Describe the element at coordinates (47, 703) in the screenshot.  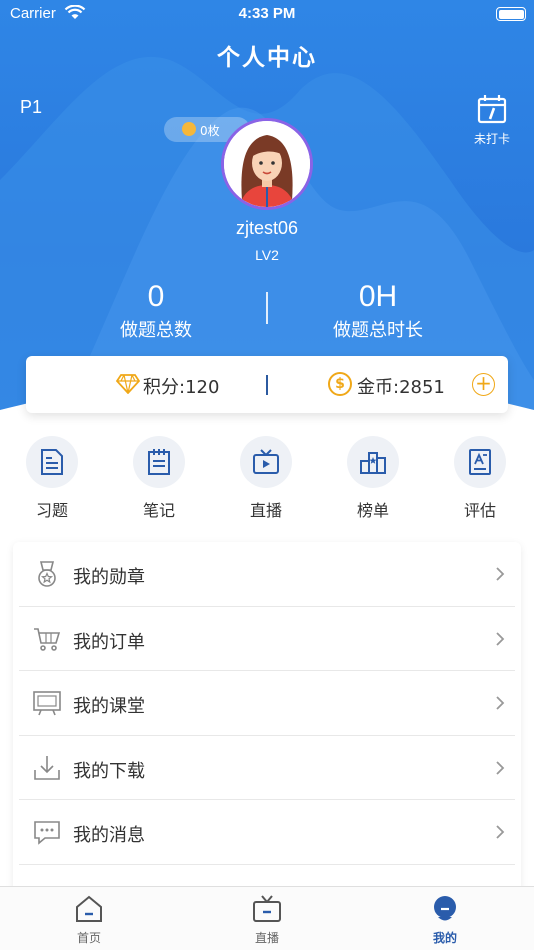
I see `classroom-icon` at that location.